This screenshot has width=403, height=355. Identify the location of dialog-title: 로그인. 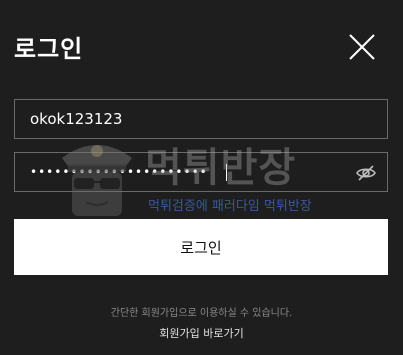
(49, 49).